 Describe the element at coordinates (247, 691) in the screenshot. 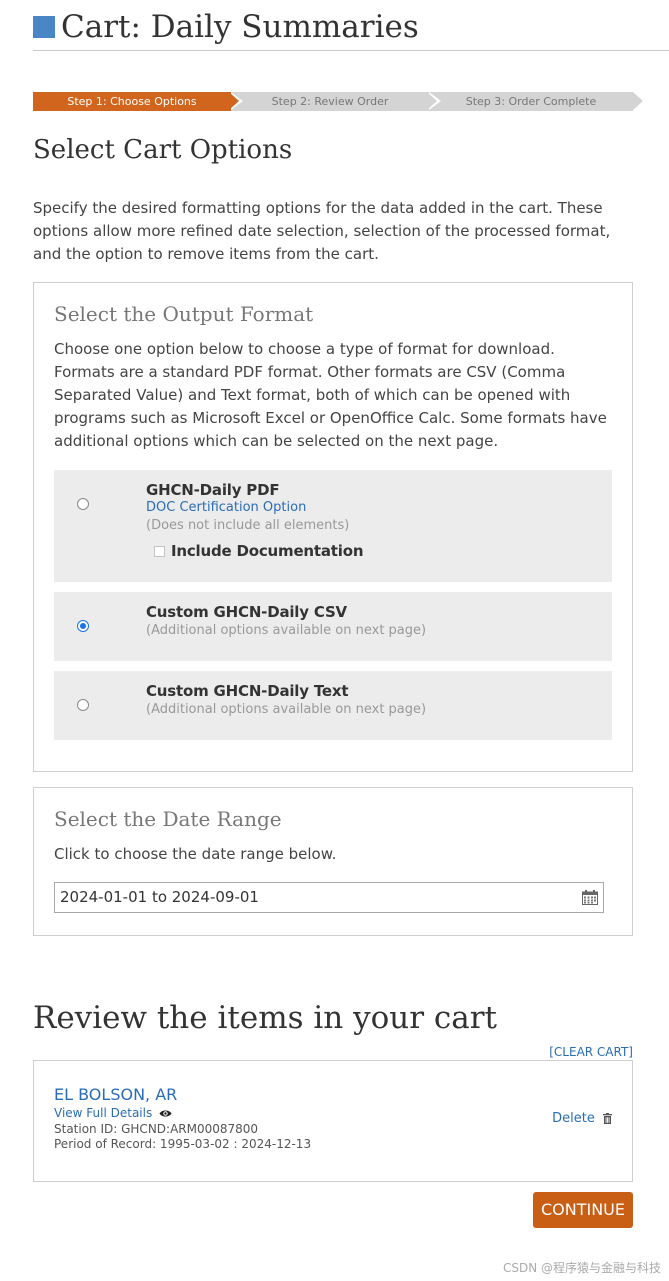

I see `option-text-title: Custom GHCN-Daily Text` at that location.